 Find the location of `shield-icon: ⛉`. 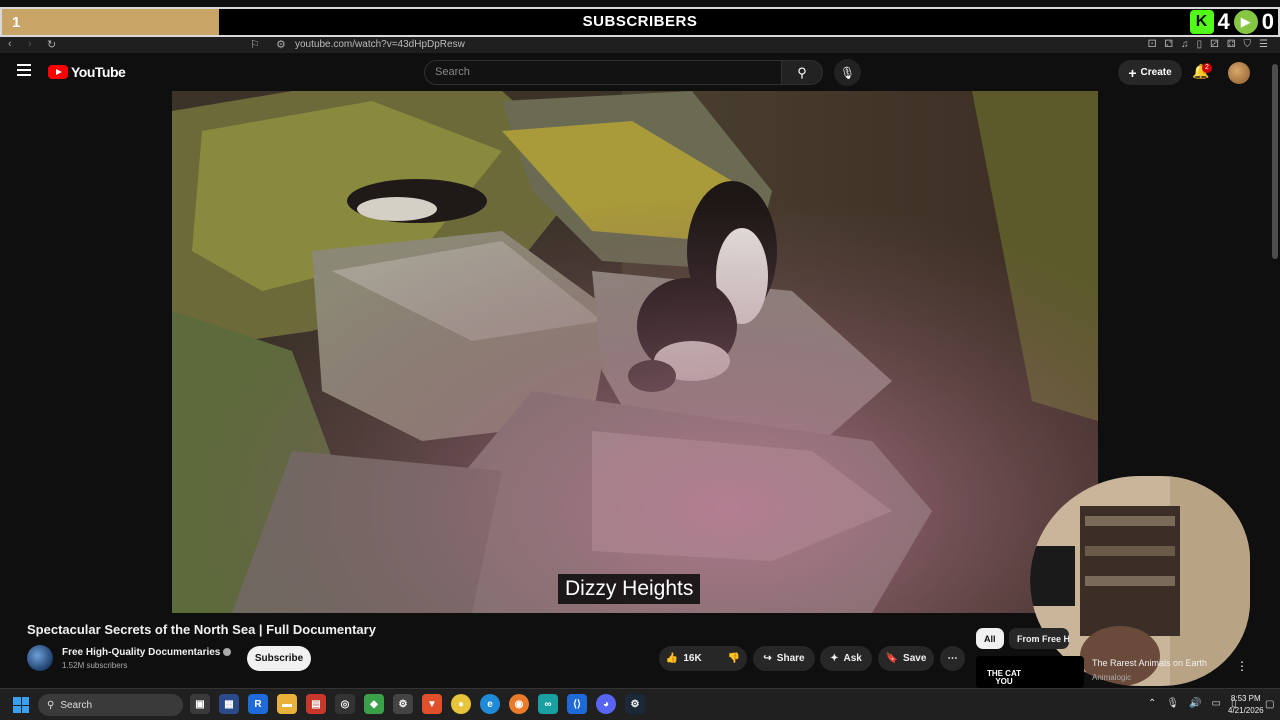

shield-icon: ⛉ is located at coordinates (1248, 44).